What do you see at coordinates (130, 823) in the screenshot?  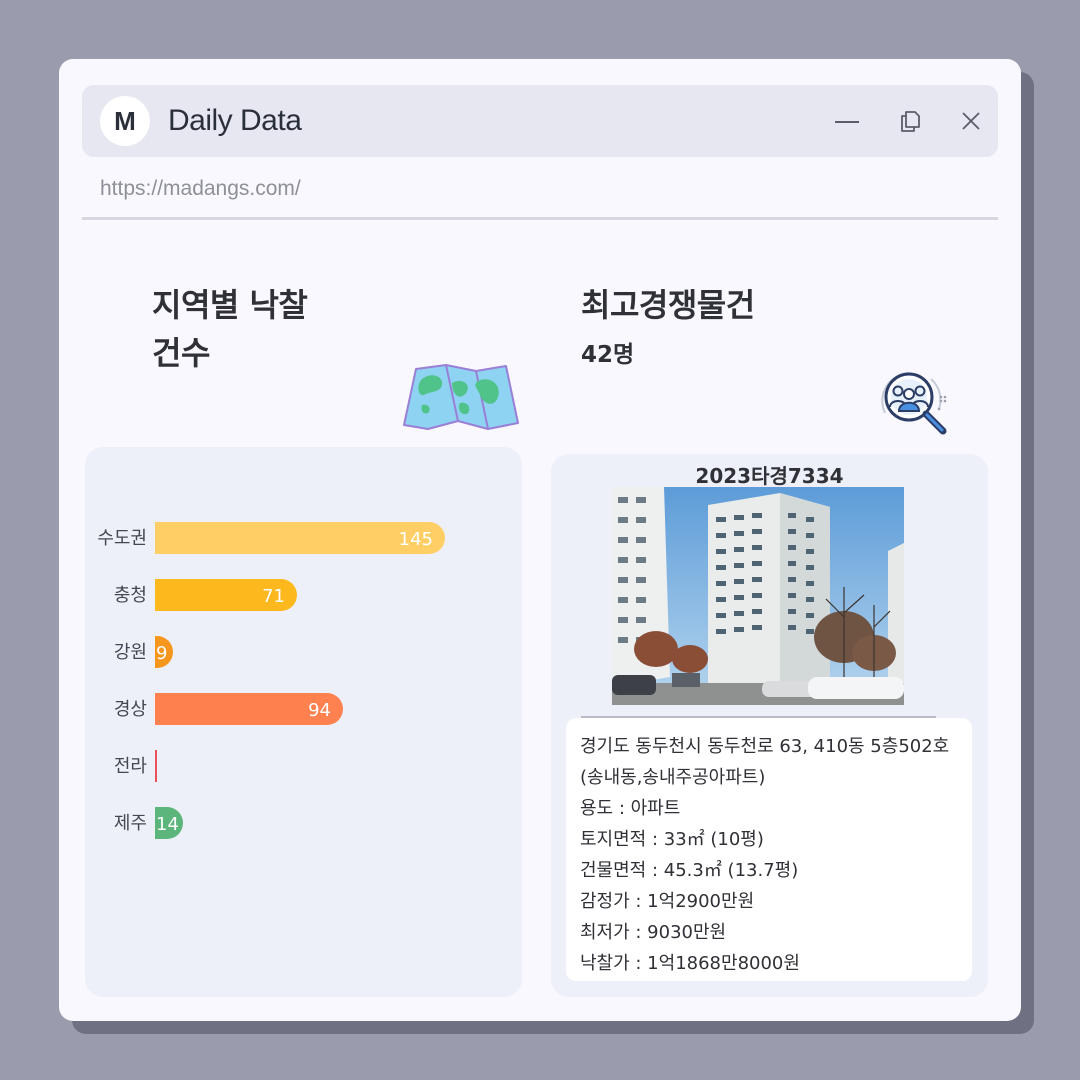 I see `bar-label-5: 제주` at bounding box center [130, 823].